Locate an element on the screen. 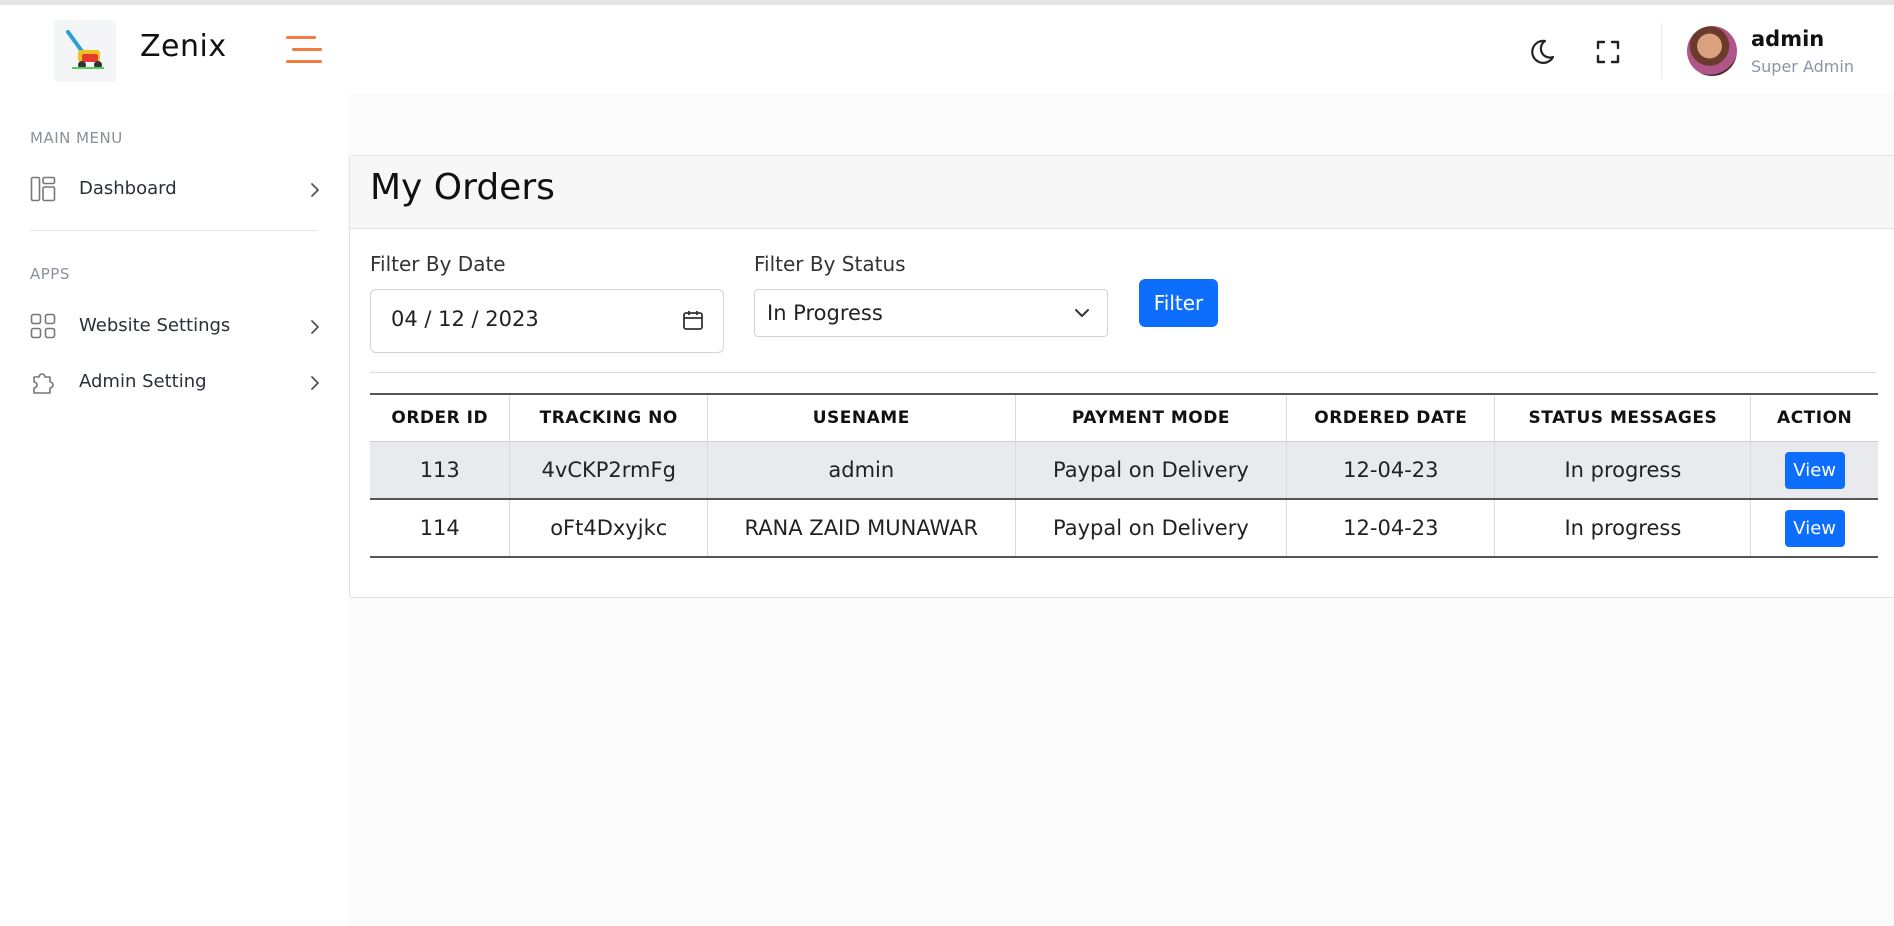 This screenshot has width=1894, height=926. filter-divider is located at coordinates (1123, 372).